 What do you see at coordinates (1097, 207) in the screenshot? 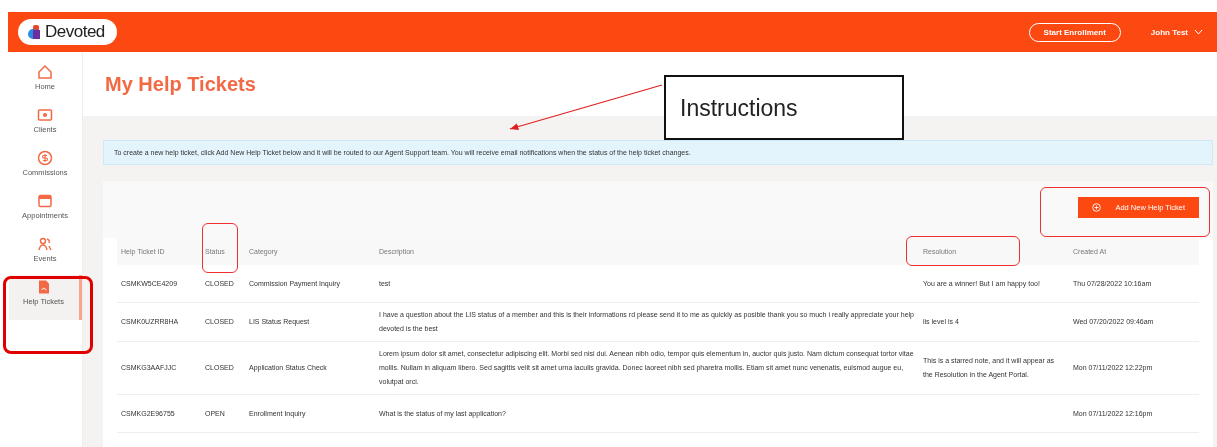
I see `plus-circle-icon` at bounding box center [1097, 207].